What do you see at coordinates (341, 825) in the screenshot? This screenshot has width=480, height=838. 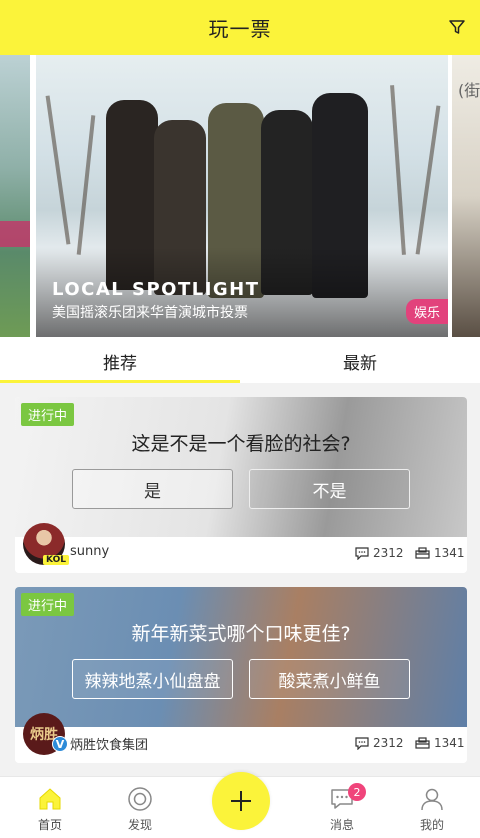 I see `nav-messages-label: 消息` at bounding box center [341, 825].